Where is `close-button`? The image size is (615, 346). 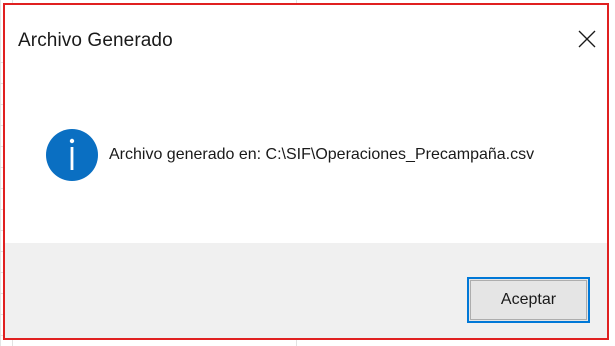
close-button is located at coordinates (587, 39).